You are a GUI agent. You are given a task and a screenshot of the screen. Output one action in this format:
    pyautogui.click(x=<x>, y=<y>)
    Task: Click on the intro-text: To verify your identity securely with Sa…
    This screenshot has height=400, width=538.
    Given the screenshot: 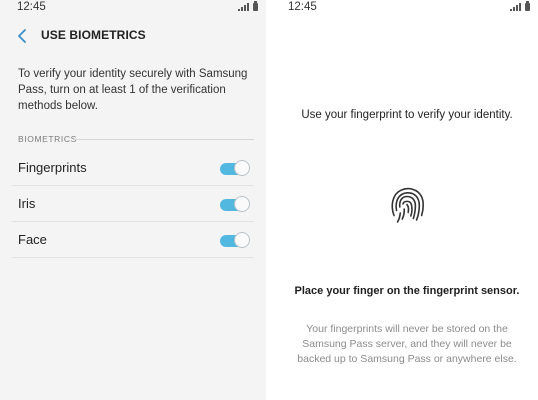 What is the action you would take?
    pyautogui.click(x=133, y=90)
    